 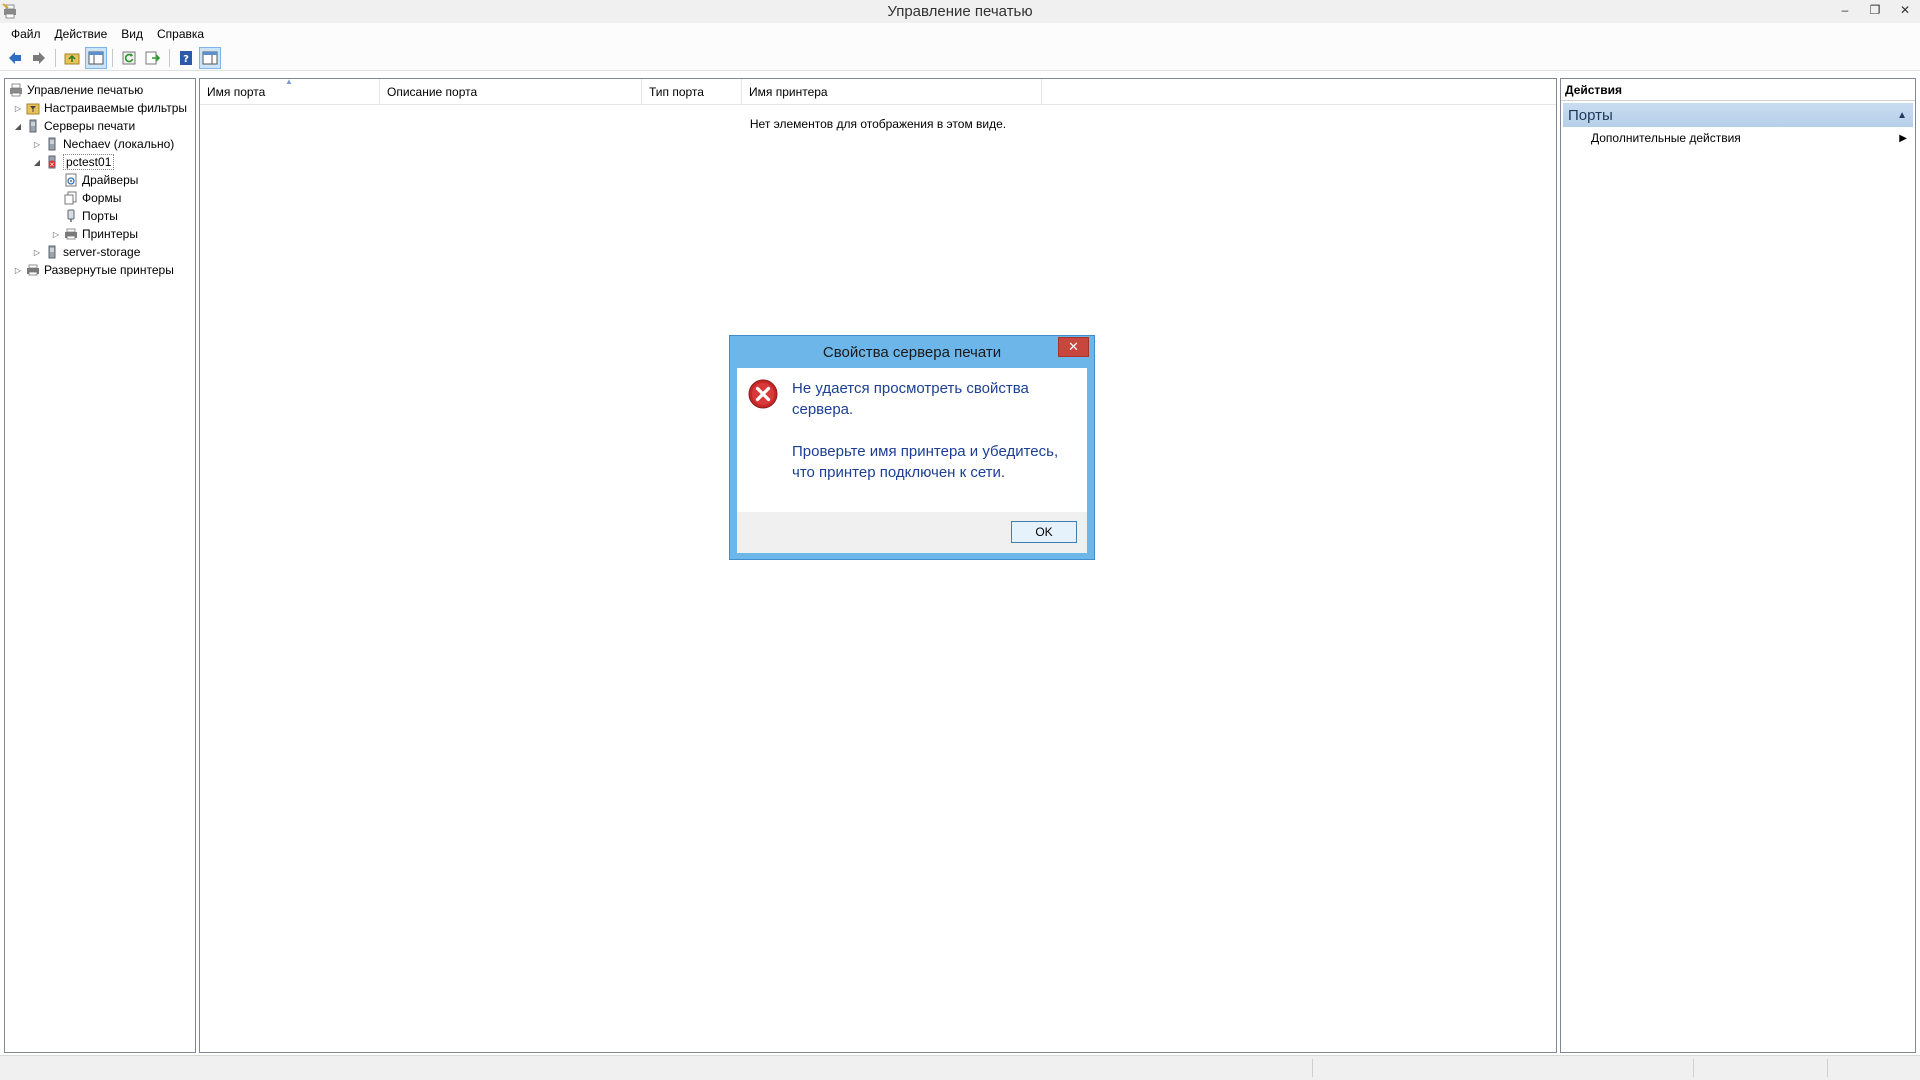 What do you see at coordinates (132, 34) in the screenshot?
I see `menu-view: Вид` at bounding box center [132, 34].